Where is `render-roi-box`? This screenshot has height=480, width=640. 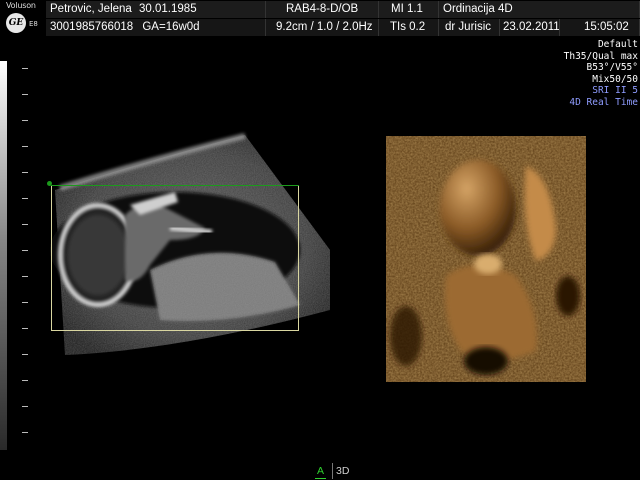
render-roi-box is located at coordinates (175, 258).